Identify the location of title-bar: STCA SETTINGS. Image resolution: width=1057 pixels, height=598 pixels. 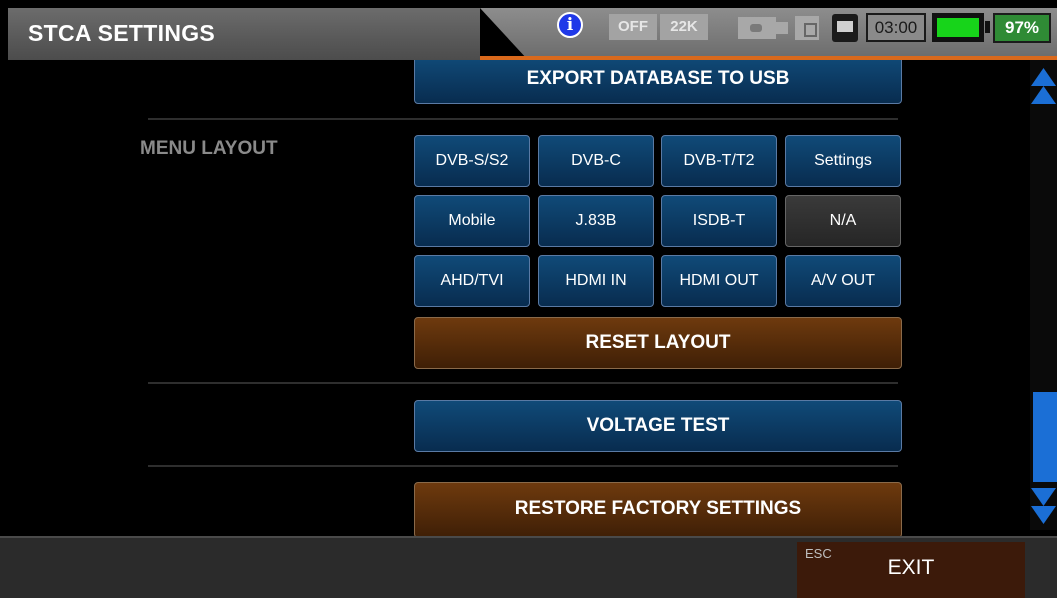
(282, 34).